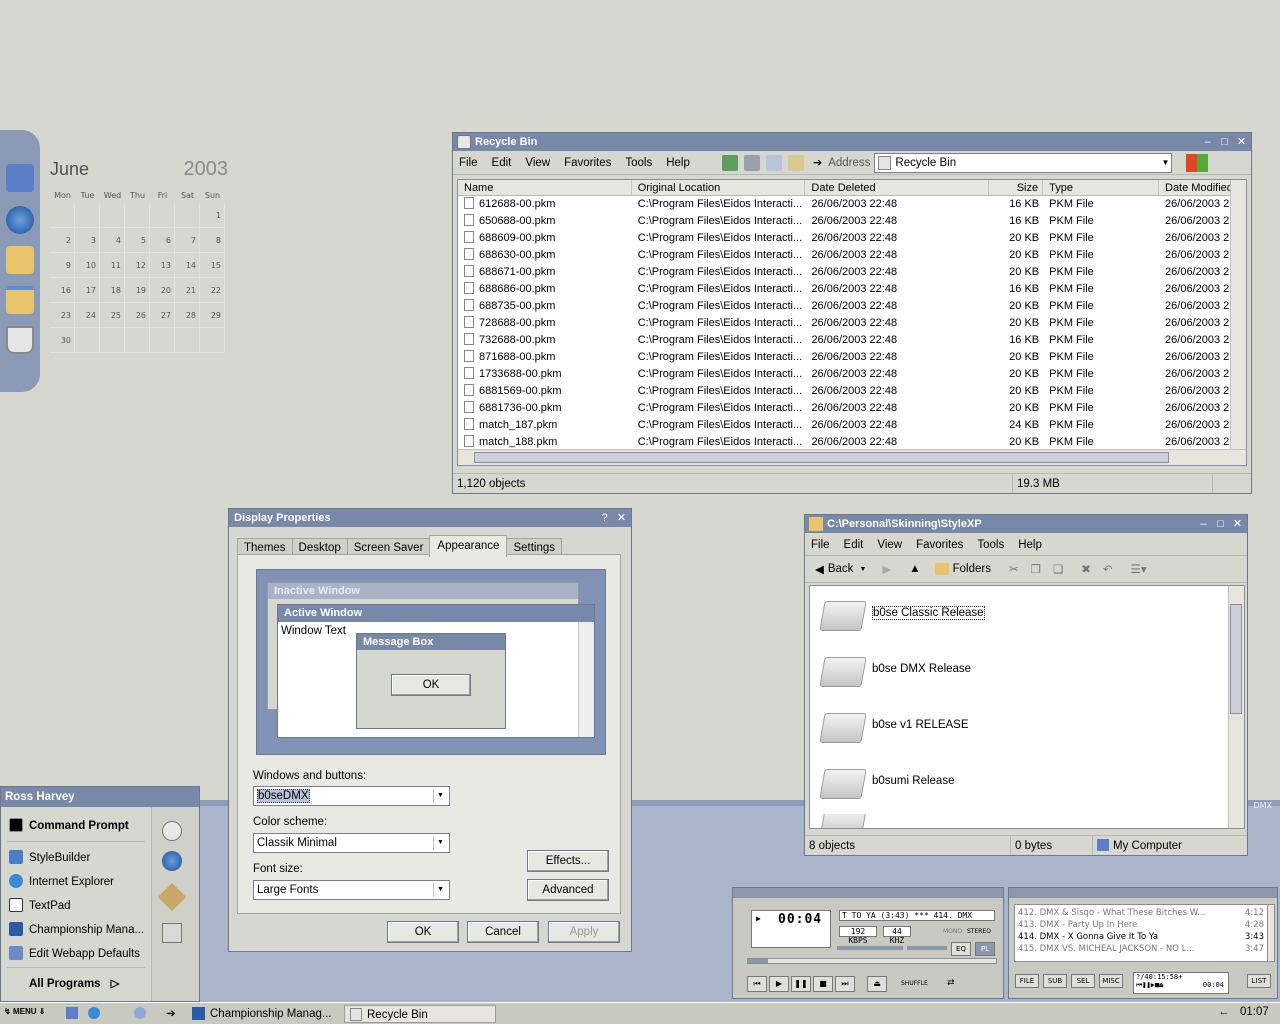 This screenshot has width=1280, height=1024. I want to click on paste-icon: ❏, so click(1058, 569).